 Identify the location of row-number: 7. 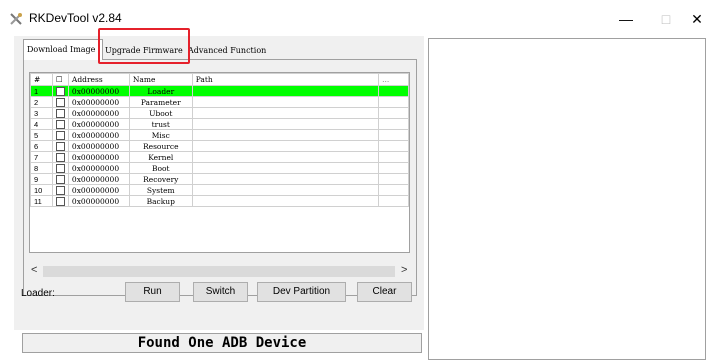
(41, 157).